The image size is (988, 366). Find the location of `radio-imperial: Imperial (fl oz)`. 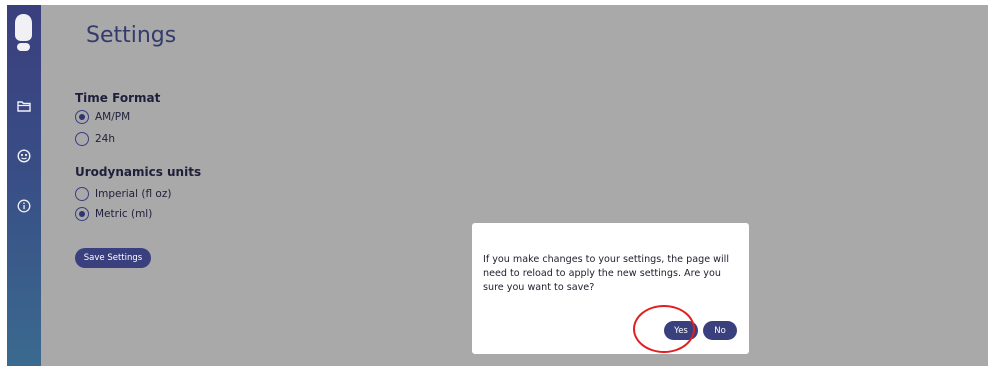

radio-imperial: Imperial (fl oz) is located at coordinates (123, 194).